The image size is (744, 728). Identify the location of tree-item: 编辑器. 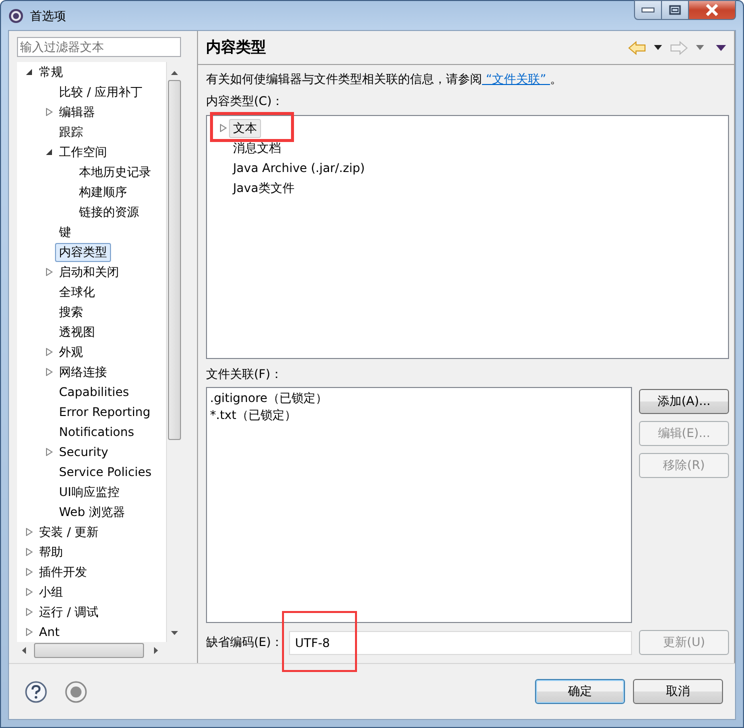
(77, 112).